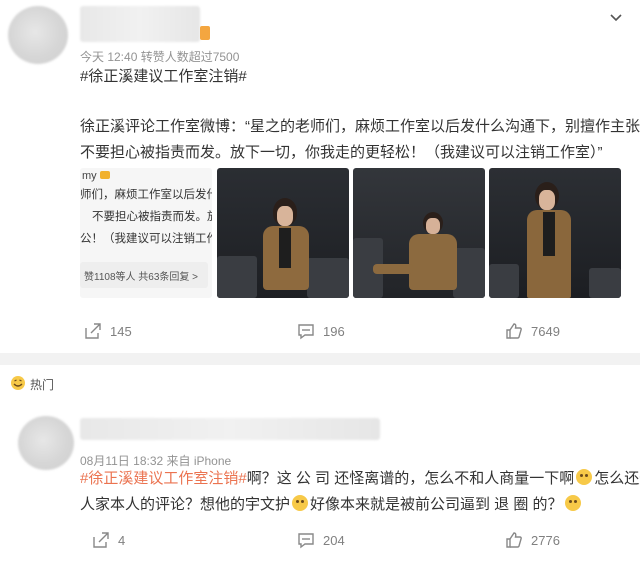  Describe the element at coordinates (46, 443) in the screenshot. I see `comment-avatar` at that location.